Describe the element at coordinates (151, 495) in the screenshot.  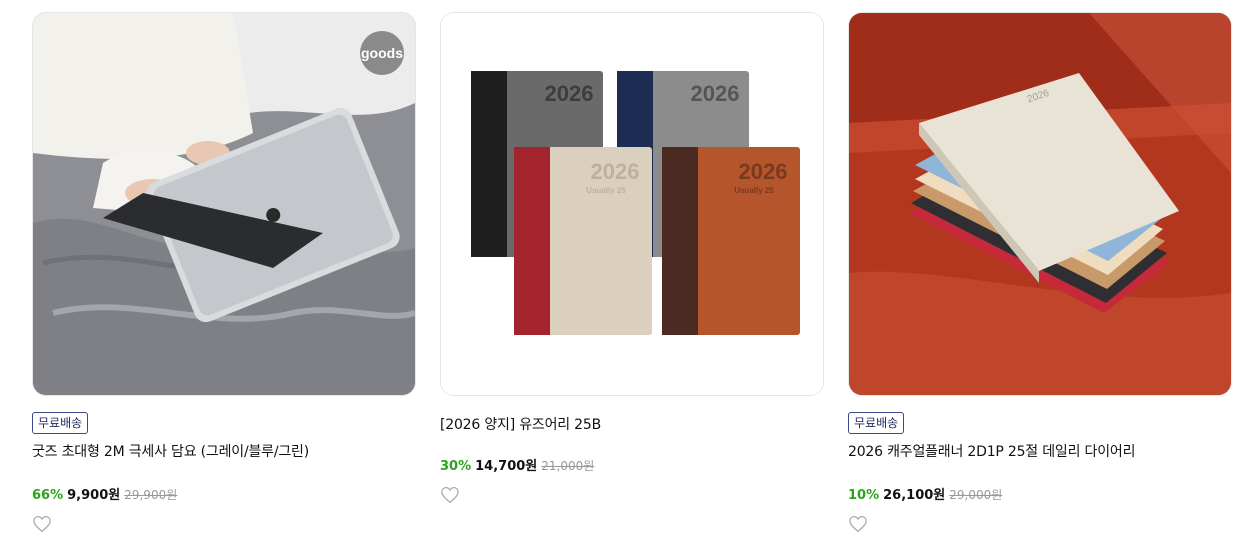
I see `original-price: 29,900원` at that location.